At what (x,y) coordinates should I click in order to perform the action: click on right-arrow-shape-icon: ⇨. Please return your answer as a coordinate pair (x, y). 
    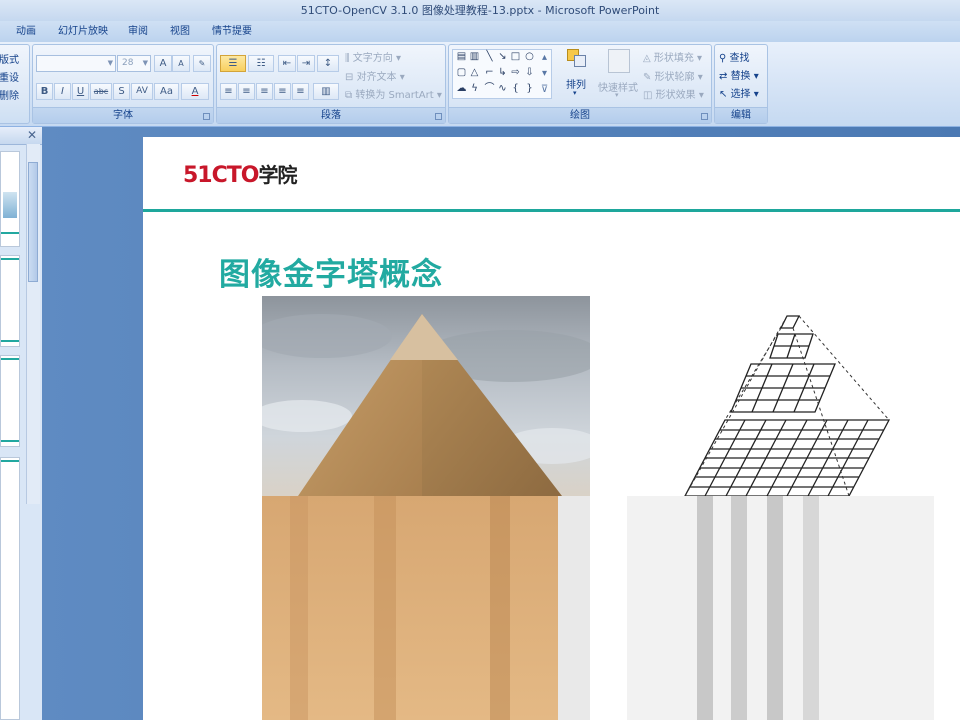
    Looking at the image, I should click on (515, 73).